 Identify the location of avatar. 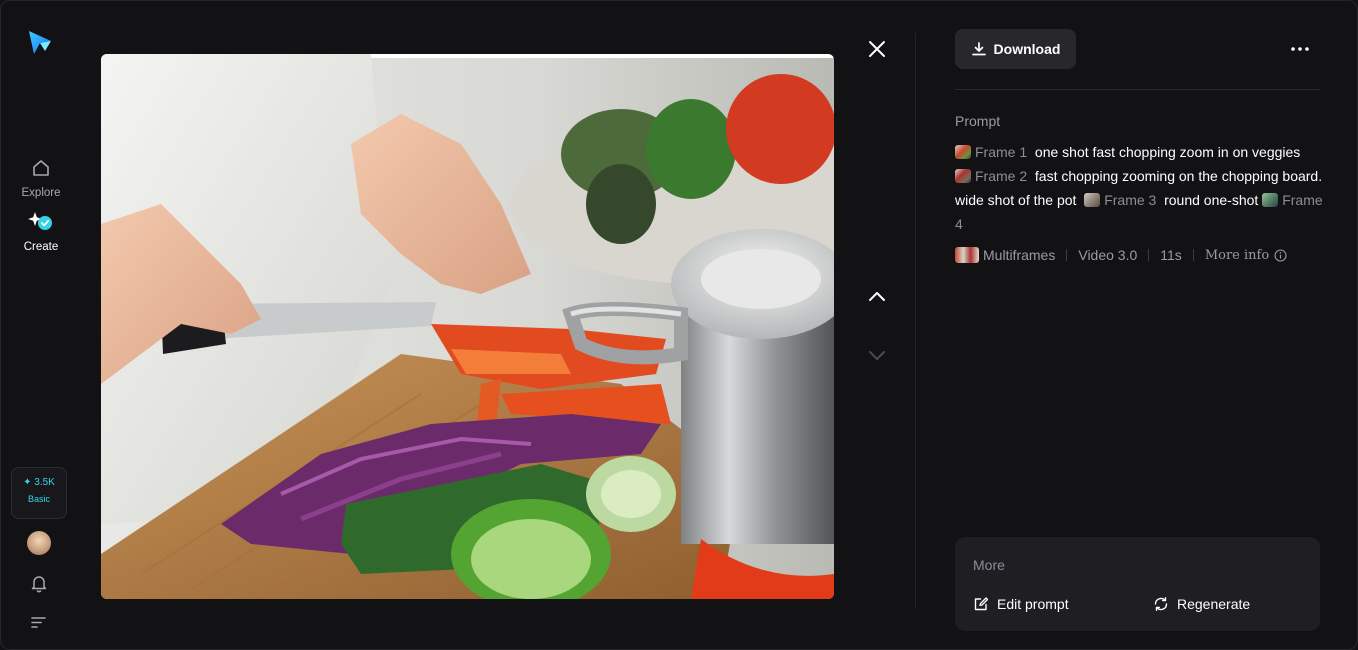
(39, 543).